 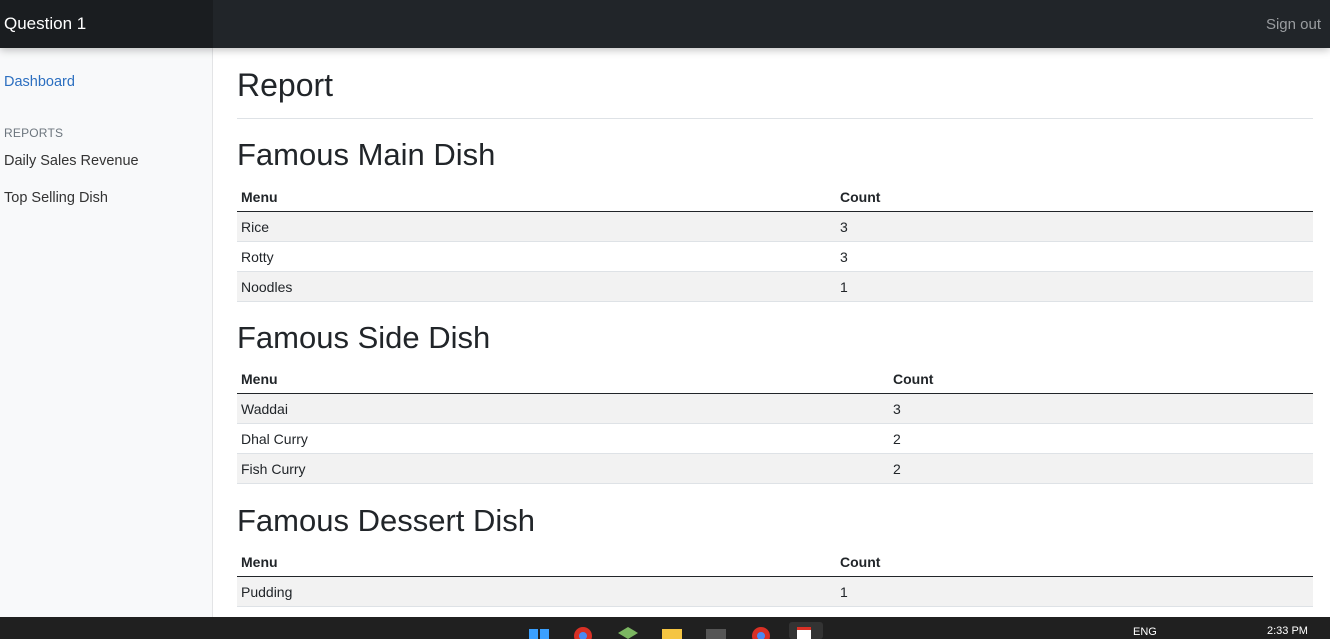 What do you see at coordinates (364, 337) in the screenshot?
I see `section-title-side-dish: Famous Side Dish` at bounding box center [364, 337].